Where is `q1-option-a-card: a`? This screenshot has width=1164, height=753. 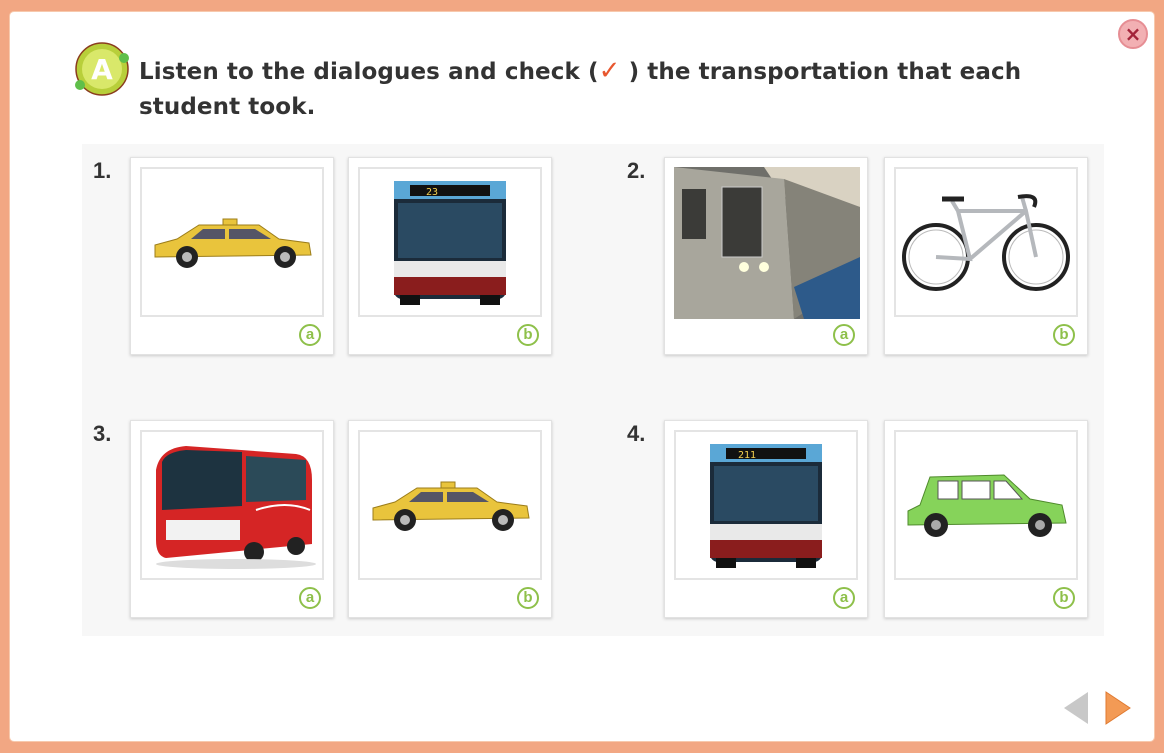
q1-option-a-card: a is located at coordinates (232, 256).